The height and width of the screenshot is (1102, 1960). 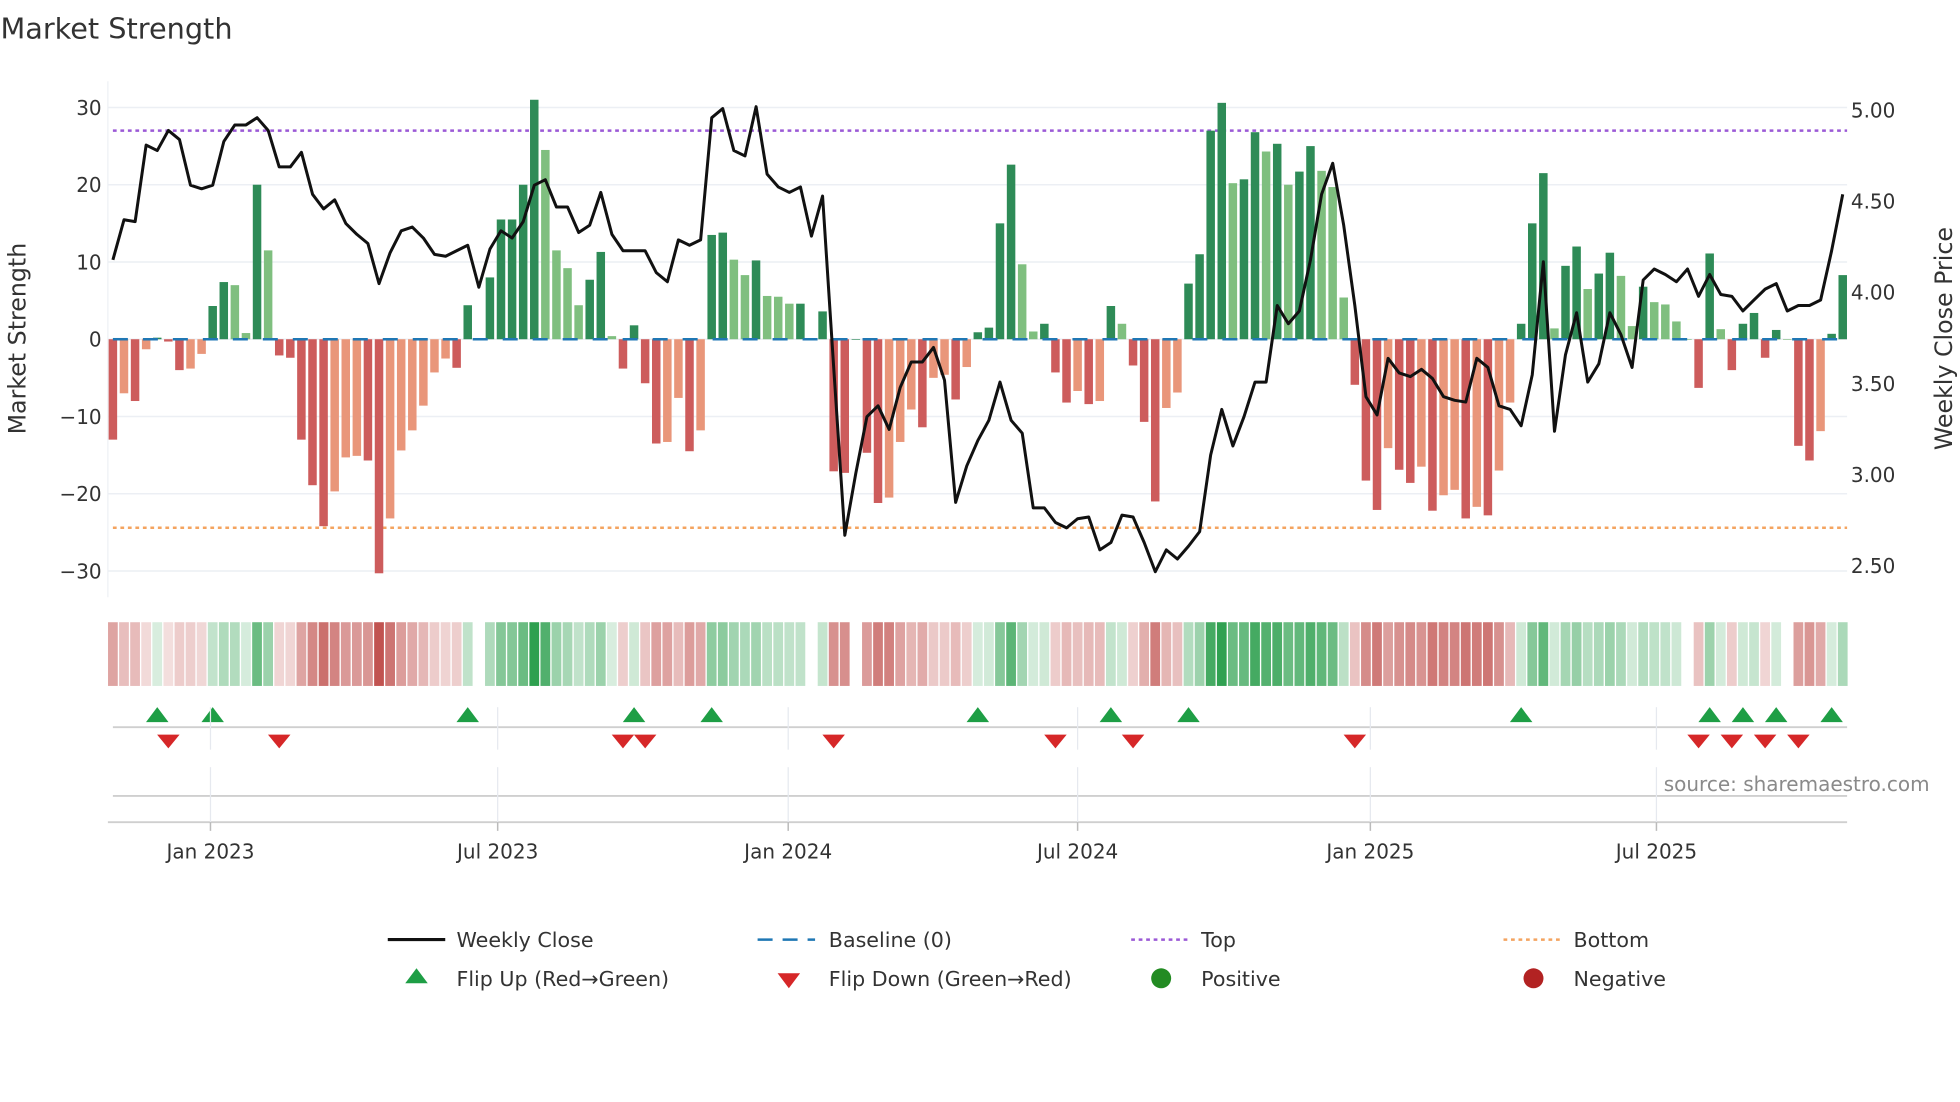 I want to click on legend-item-baseline: Baseline (0), so click(x=854, y=940).